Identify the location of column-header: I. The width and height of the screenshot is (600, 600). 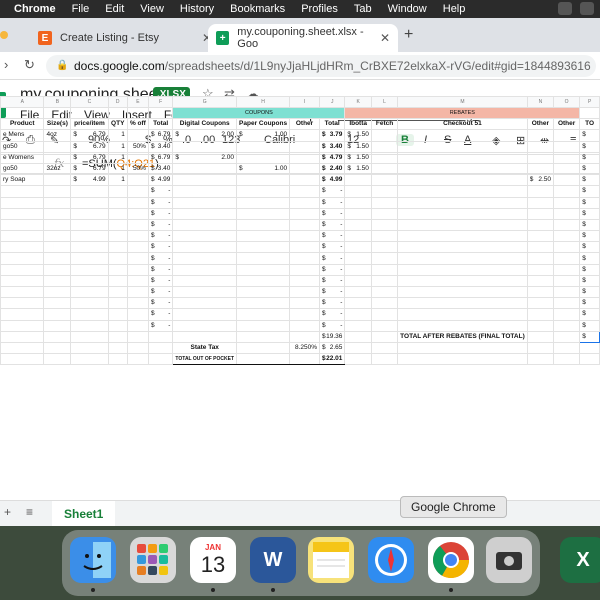
(304, 102).